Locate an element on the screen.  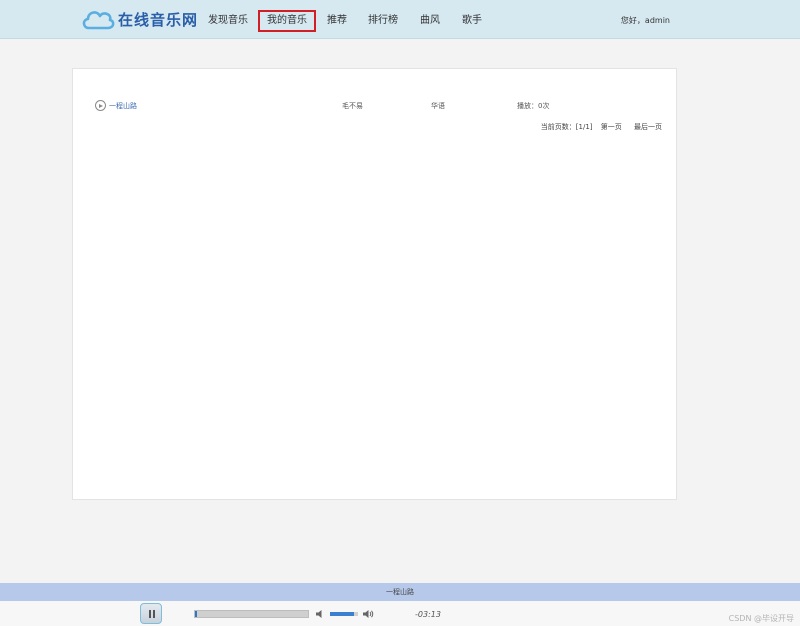
pager-current: 当前页数：[1/1] is located at coordinates (566, 127).